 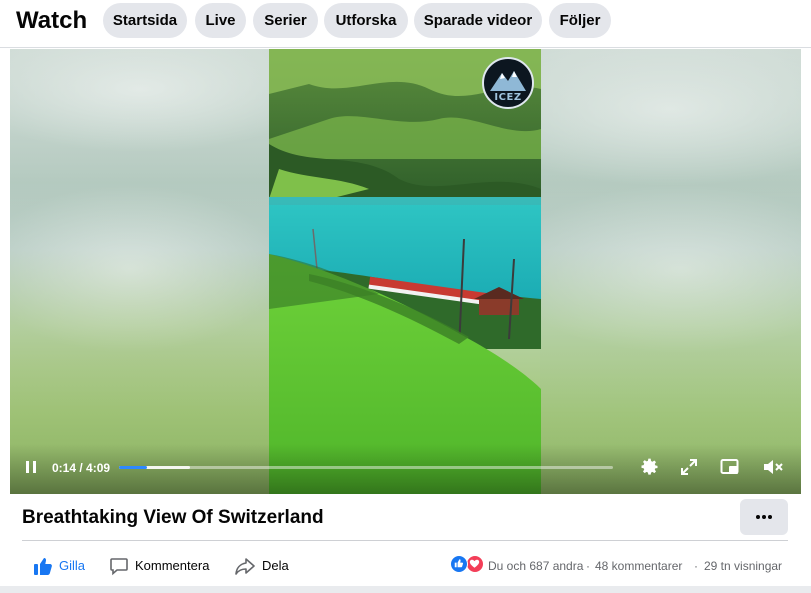 I want to click on love-reaction-icon, so click(x=475, y=564).